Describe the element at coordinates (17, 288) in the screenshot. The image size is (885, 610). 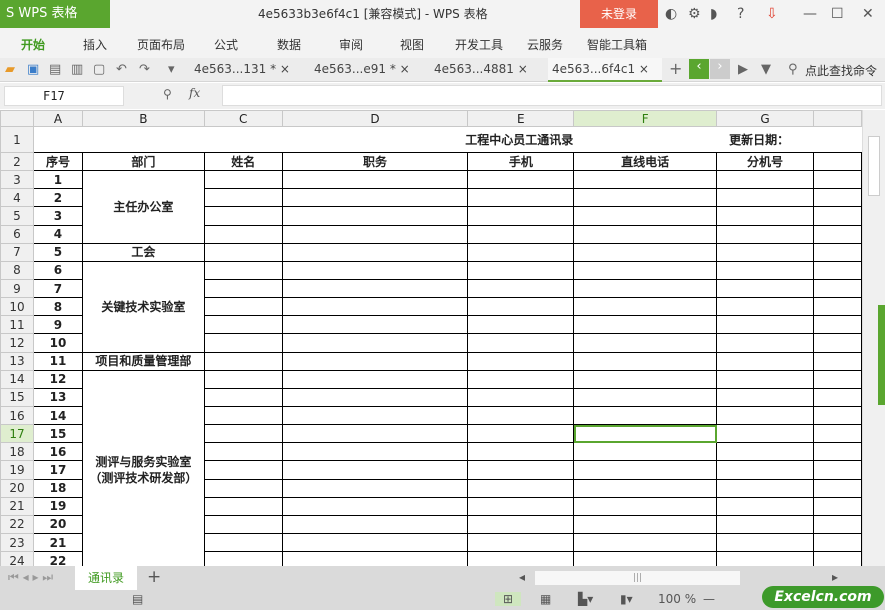
I see `row-header: 9` at that location.